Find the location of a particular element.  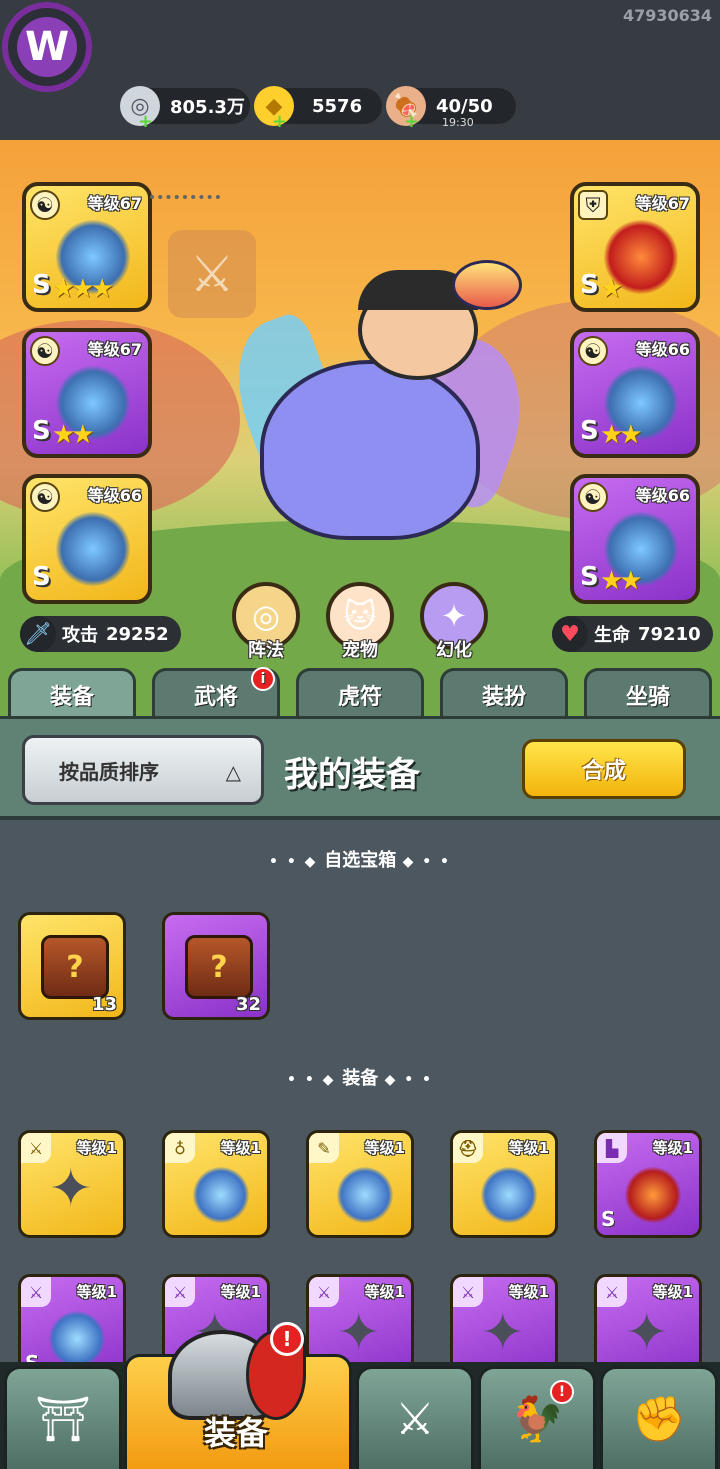

crossed-swords-icon: ⚔ is located at coordinates (415, 1419).